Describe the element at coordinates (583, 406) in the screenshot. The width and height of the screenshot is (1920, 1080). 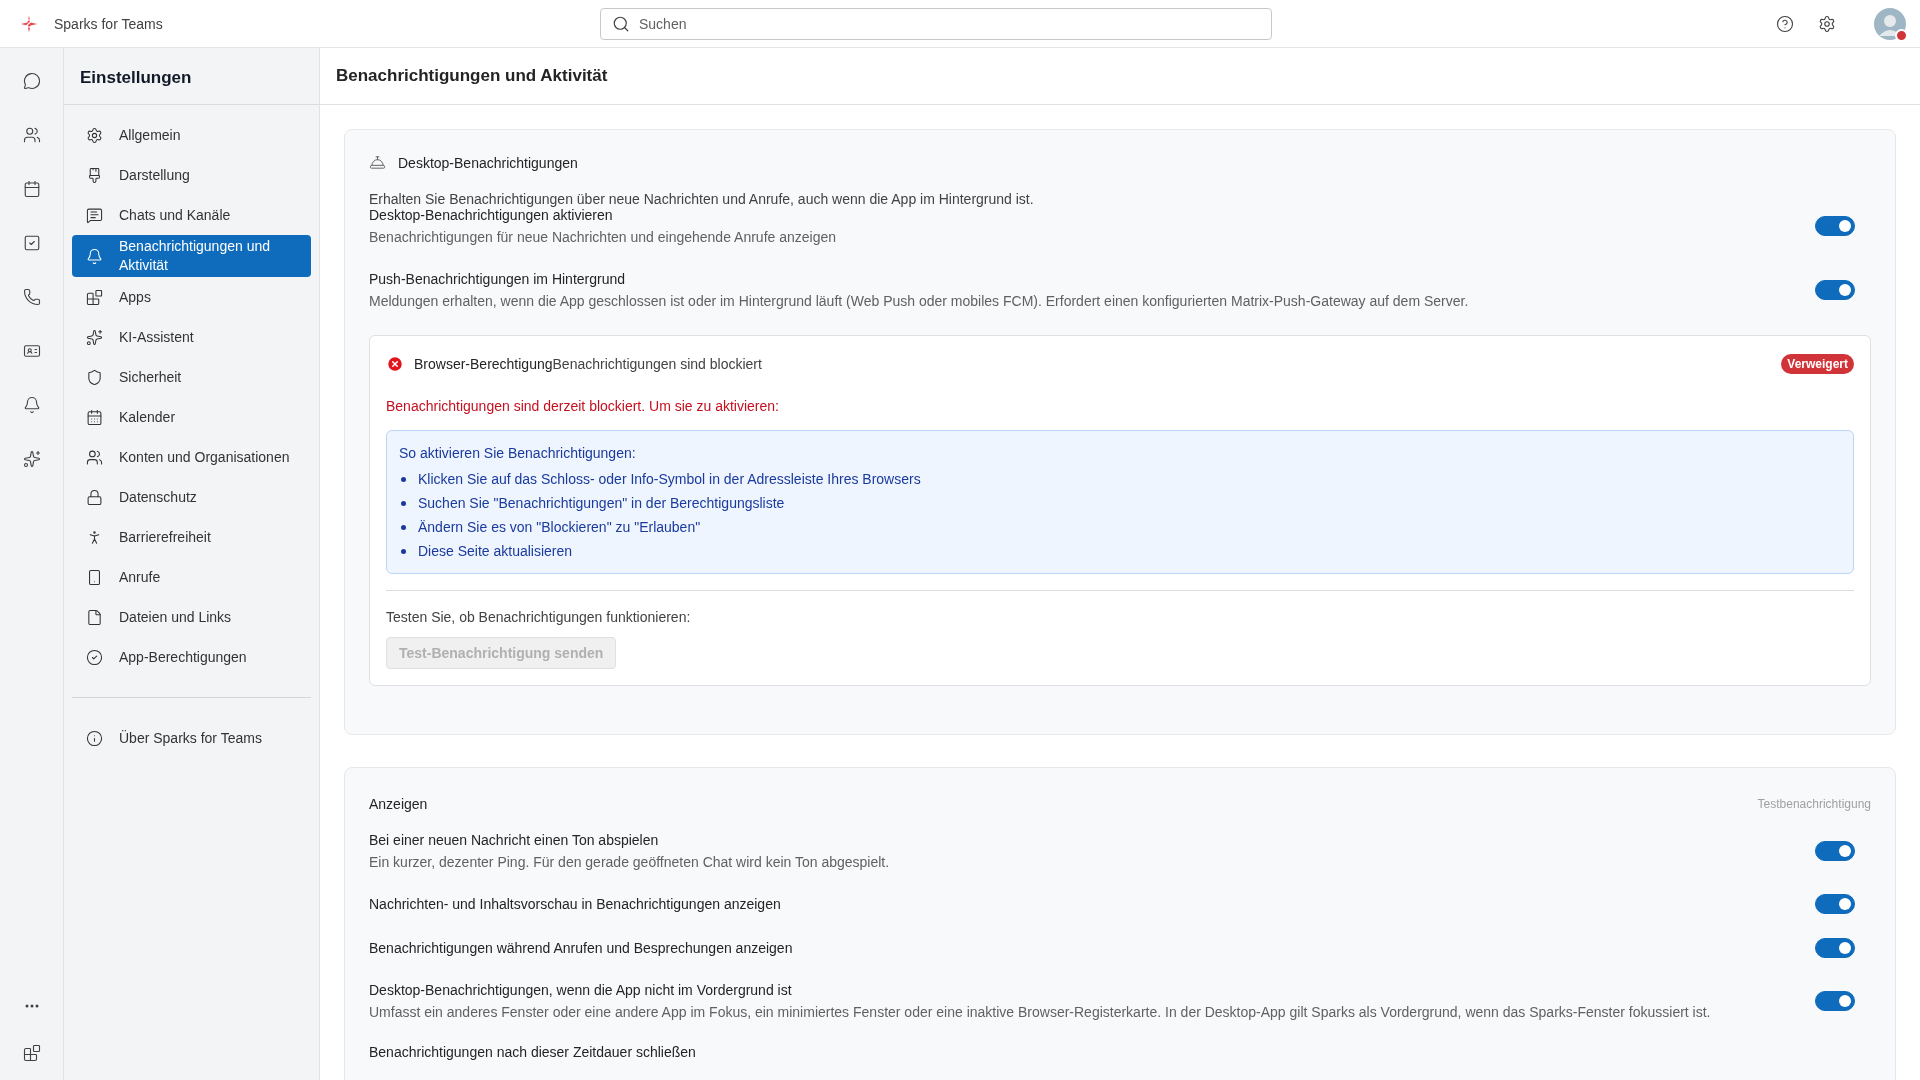
I see `warning-text: Benachrichtigungen sind derzeit blockiert. Um sie zu aktivieren:` at that location.